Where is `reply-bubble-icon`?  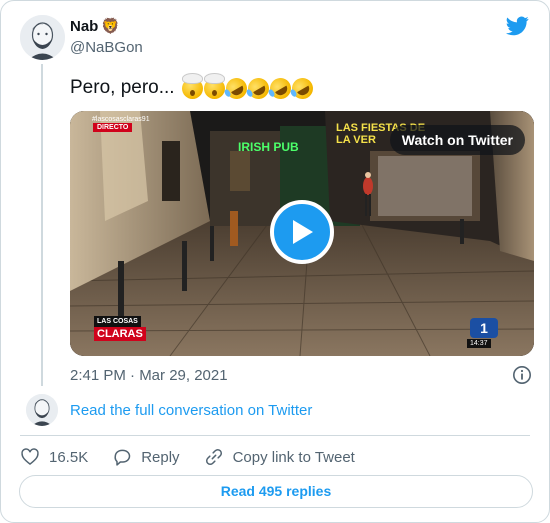
reply-bubble-icon is located at coordinates (122, 457).